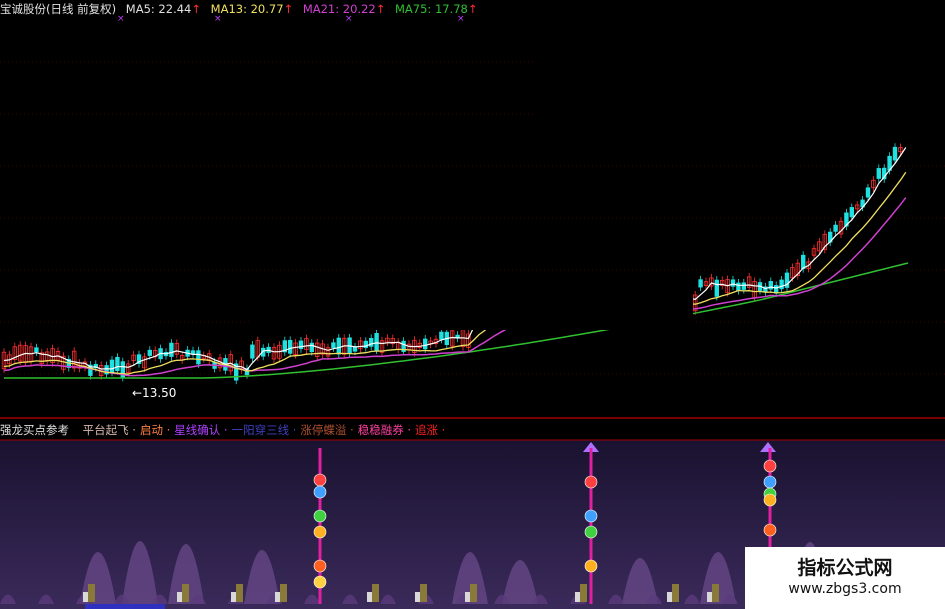  Describe the element at coordinates (201, 430) in the screenshot. I see `legend-item: 星线确认 ·` at that location.